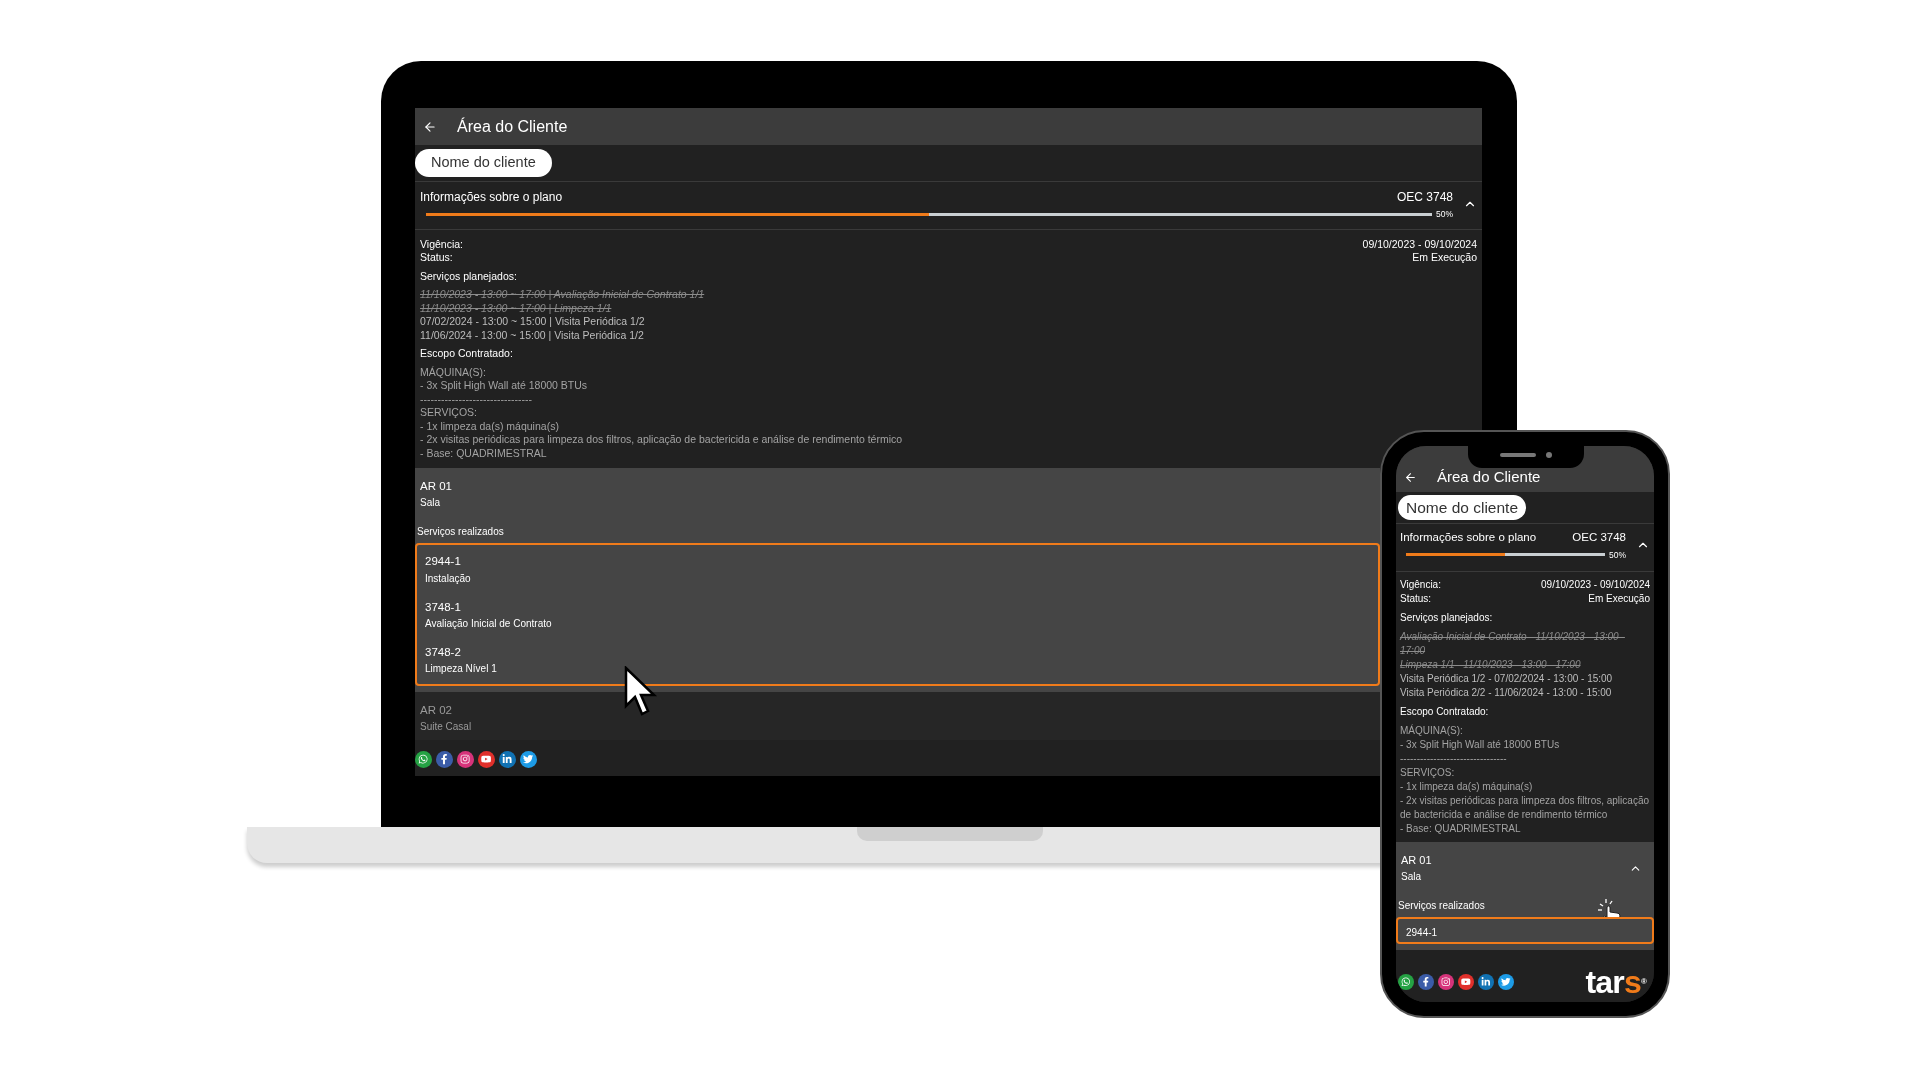 The image size is (1920, 1080). I want to click on planned-service: Visita Periódica 1/2 - 07/02/2024 - 13:00 - 15:00, so click(1506, 679).